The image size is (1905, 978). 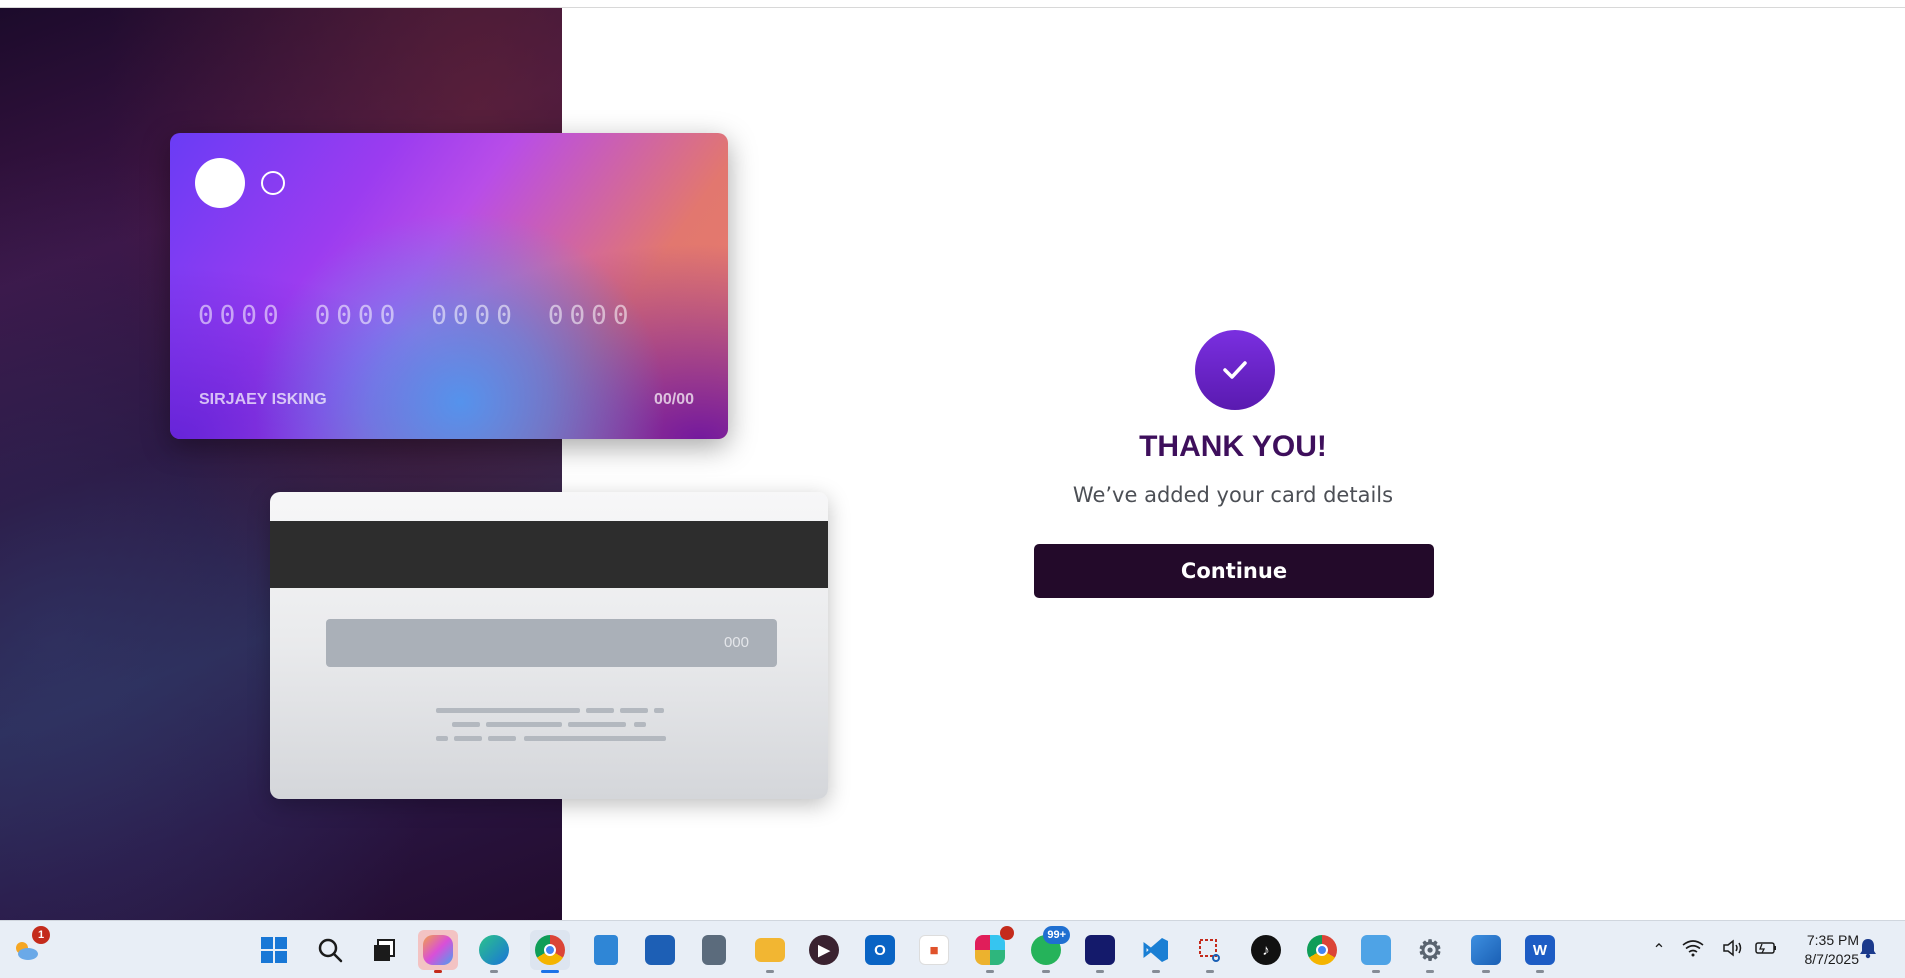 I want to click on taskbar-media-player: ▶, so click(x=824, y=950).